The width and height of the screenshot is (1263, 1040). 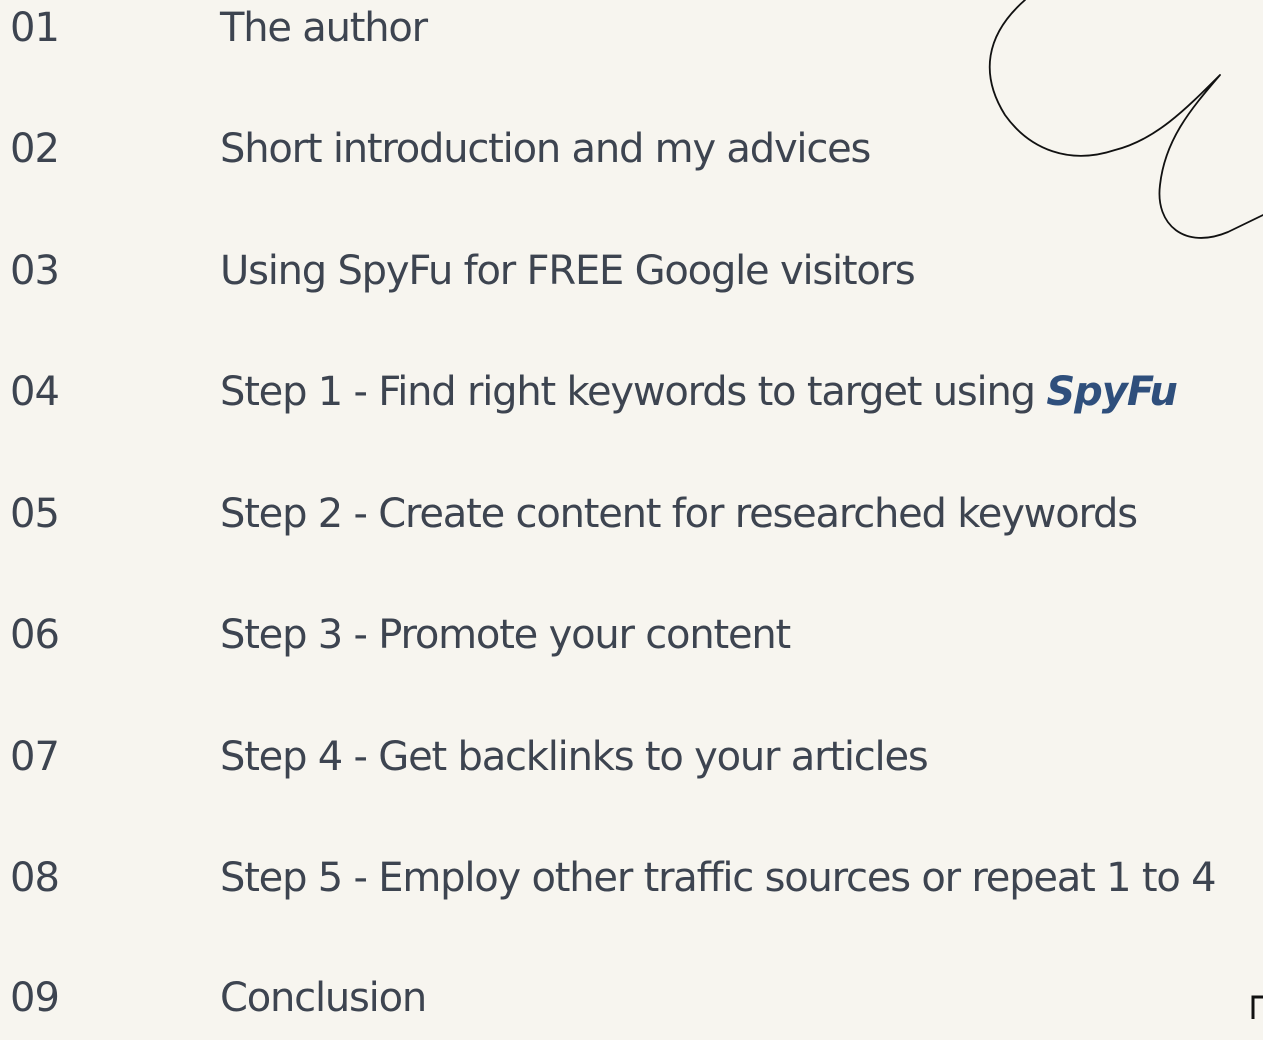 I want to click on toc-item-title: The author, so click(x=324, y=28).